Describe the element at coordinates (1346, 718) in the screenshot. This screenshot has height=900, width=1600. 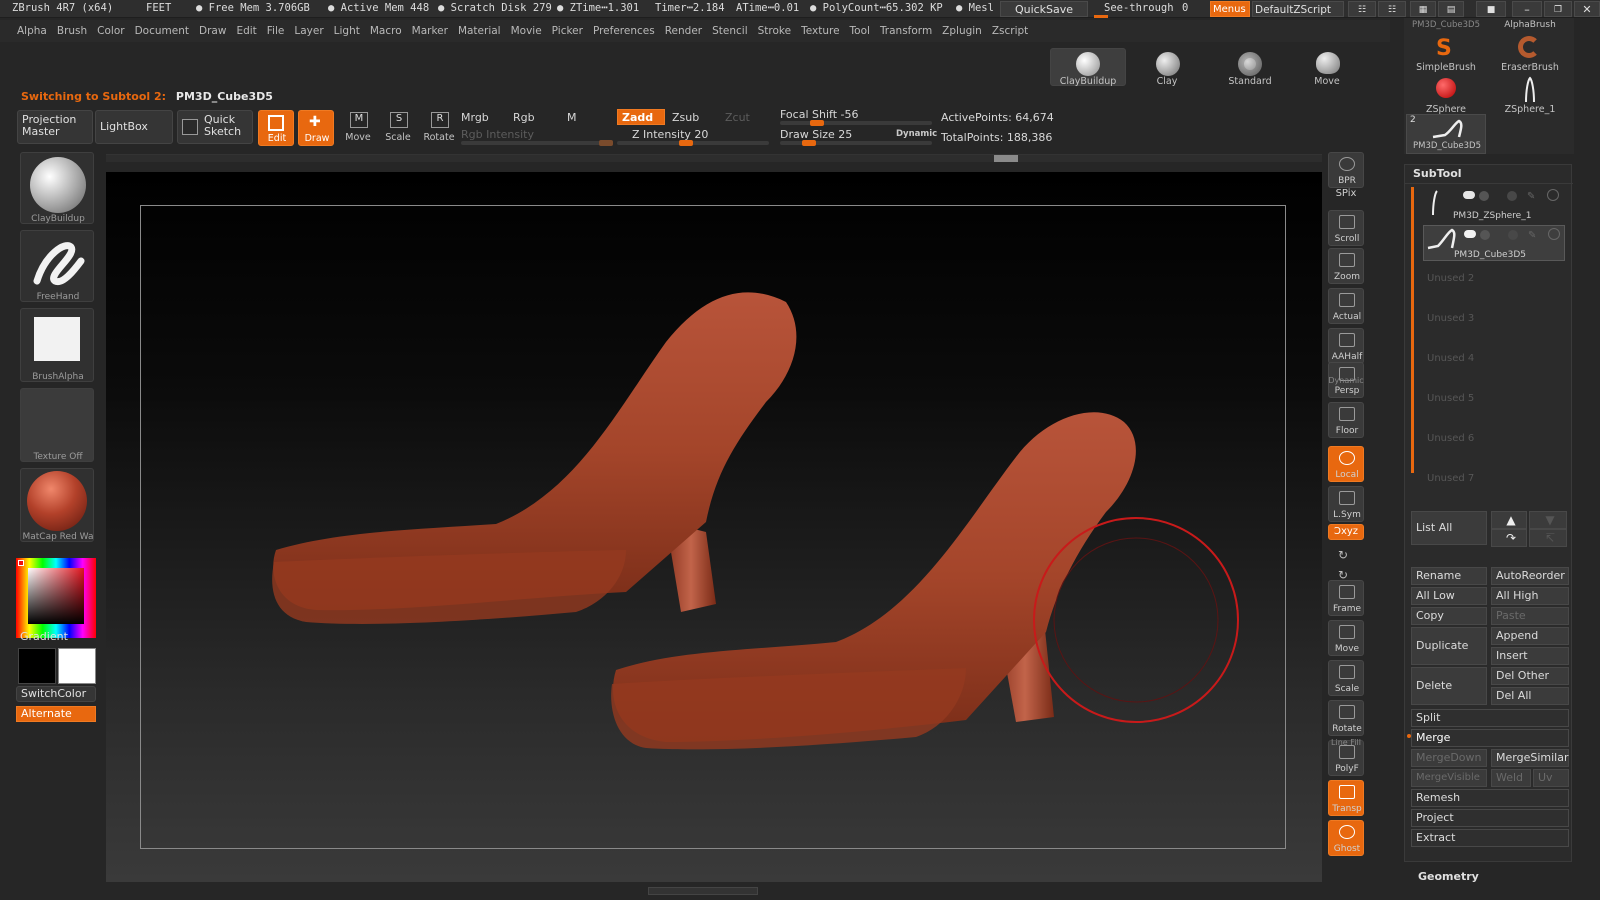
I see `tray-rotate-button: Rotate` at that location.